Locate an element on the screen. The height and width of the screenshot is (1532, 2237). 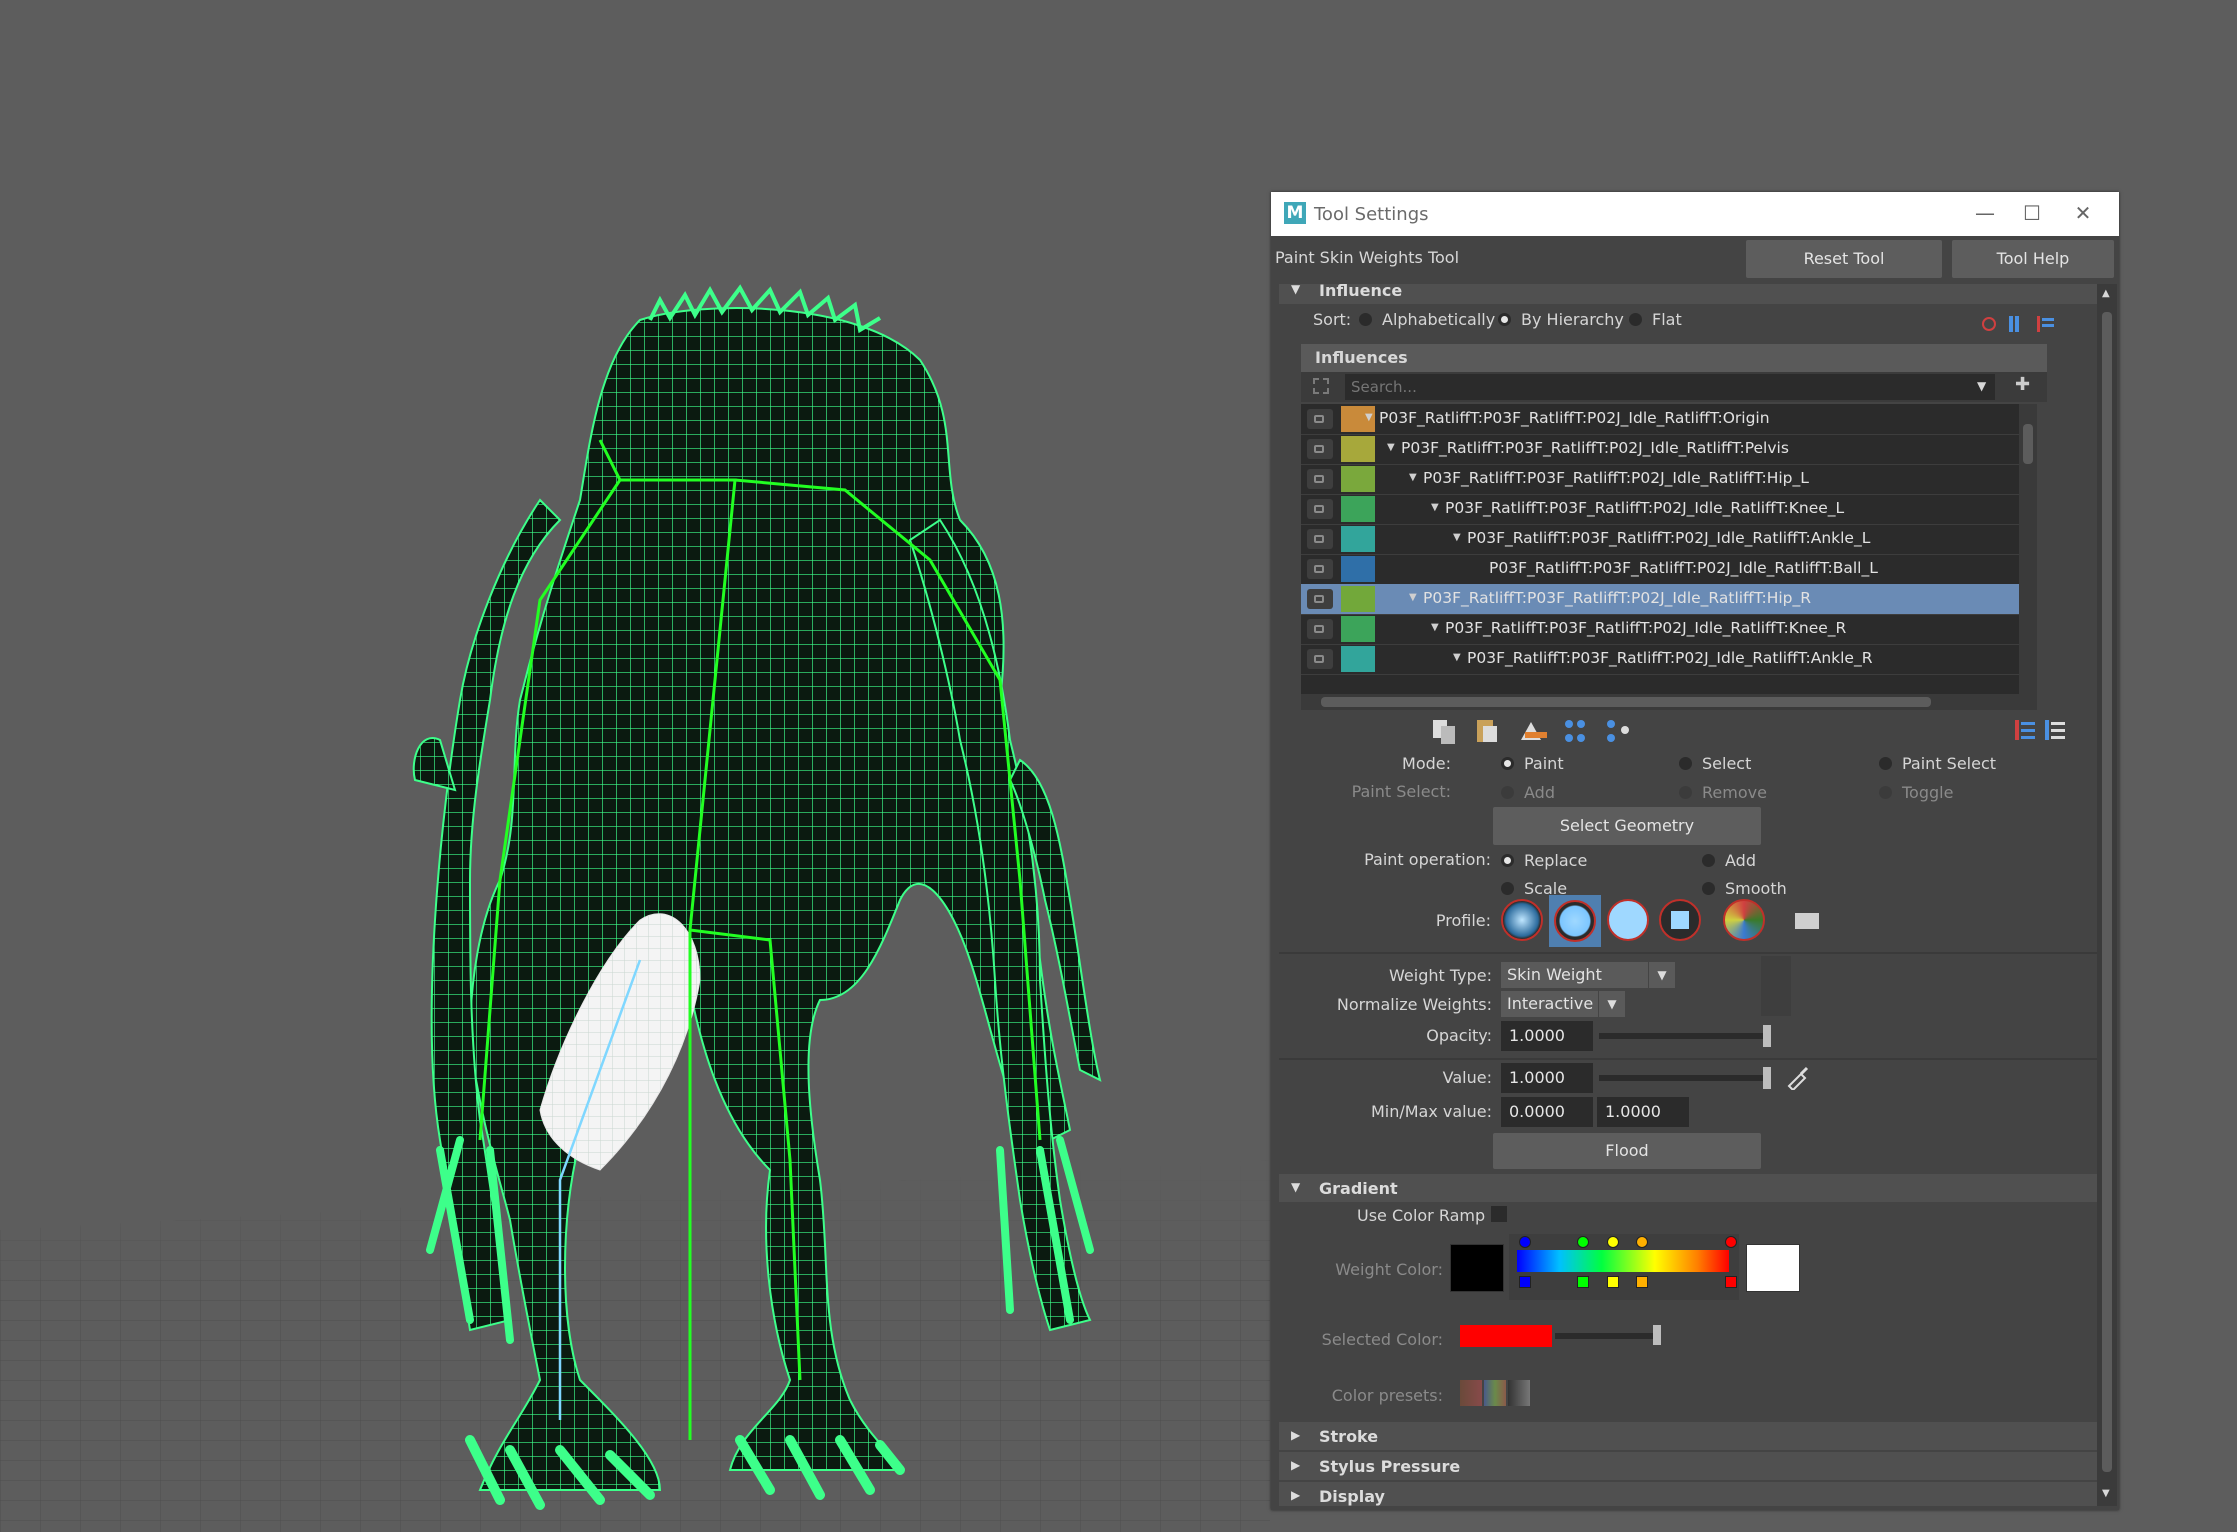
settings-scrollbar: ▲ ▼ is located at coordinates (2107, 895).